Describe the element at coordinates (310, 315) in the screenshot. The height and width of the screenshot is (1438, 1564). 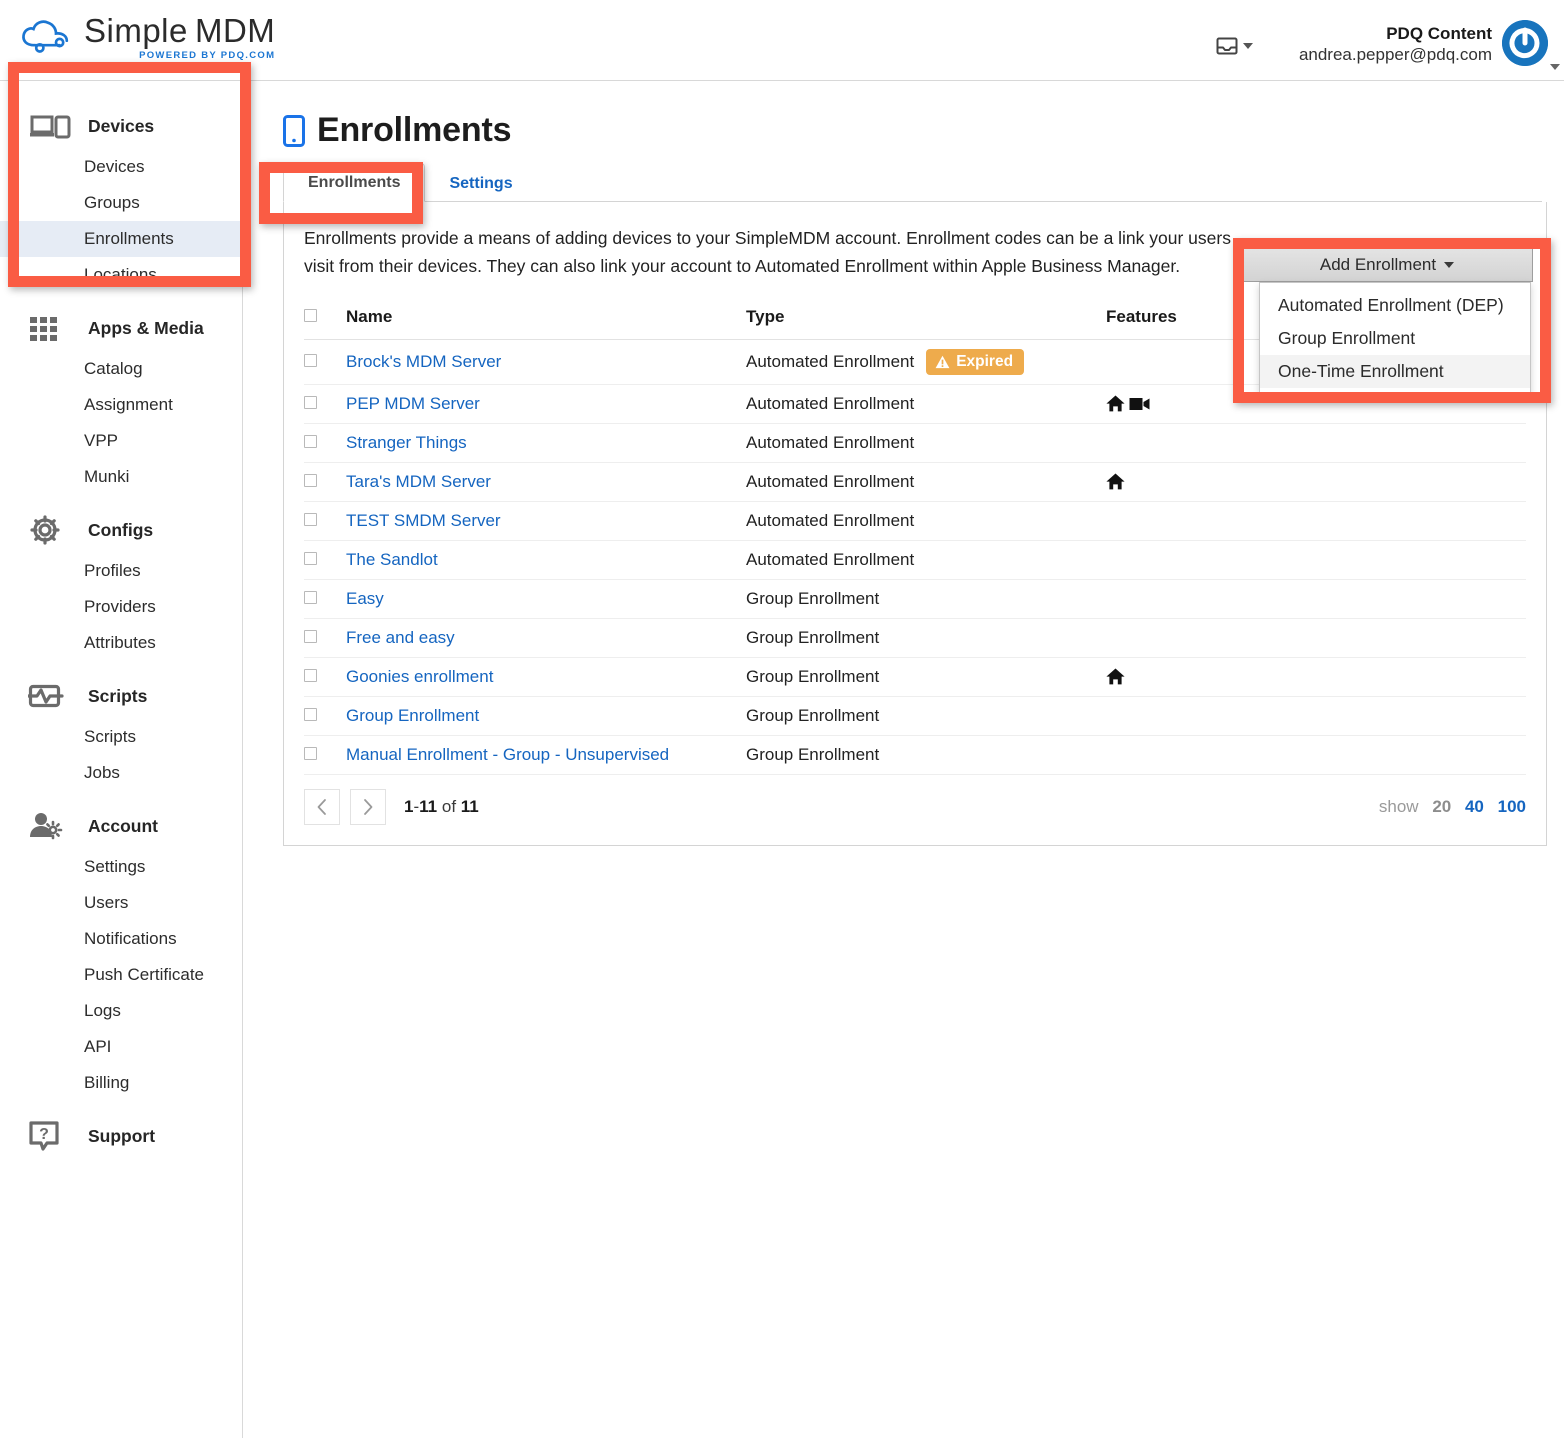
I see `select-all-checkbox` at that location.